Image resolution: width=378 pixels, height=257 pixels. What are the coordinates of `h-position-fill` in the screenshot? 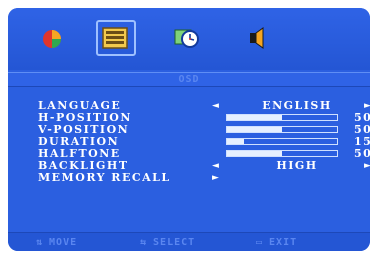 It's located at (254, 117).